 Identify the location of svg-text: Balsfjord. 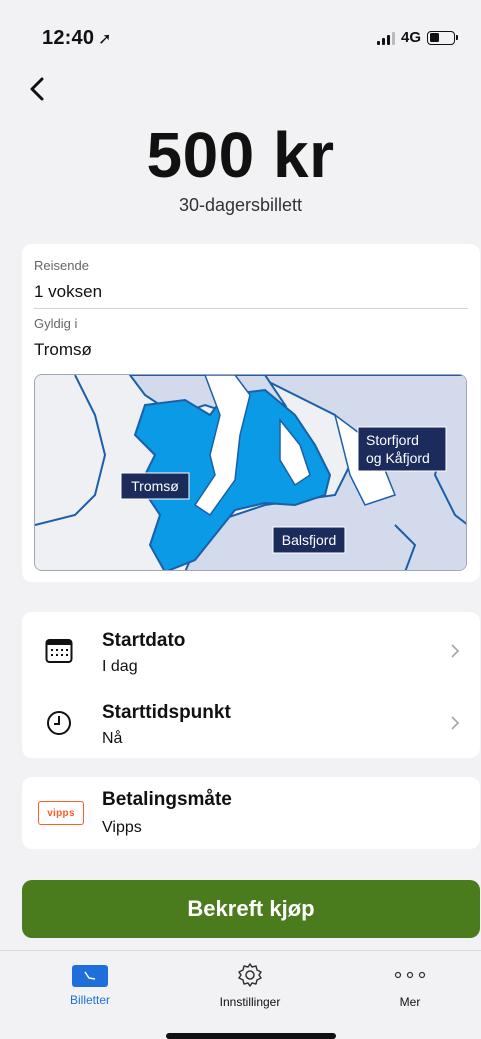
(309, 540).